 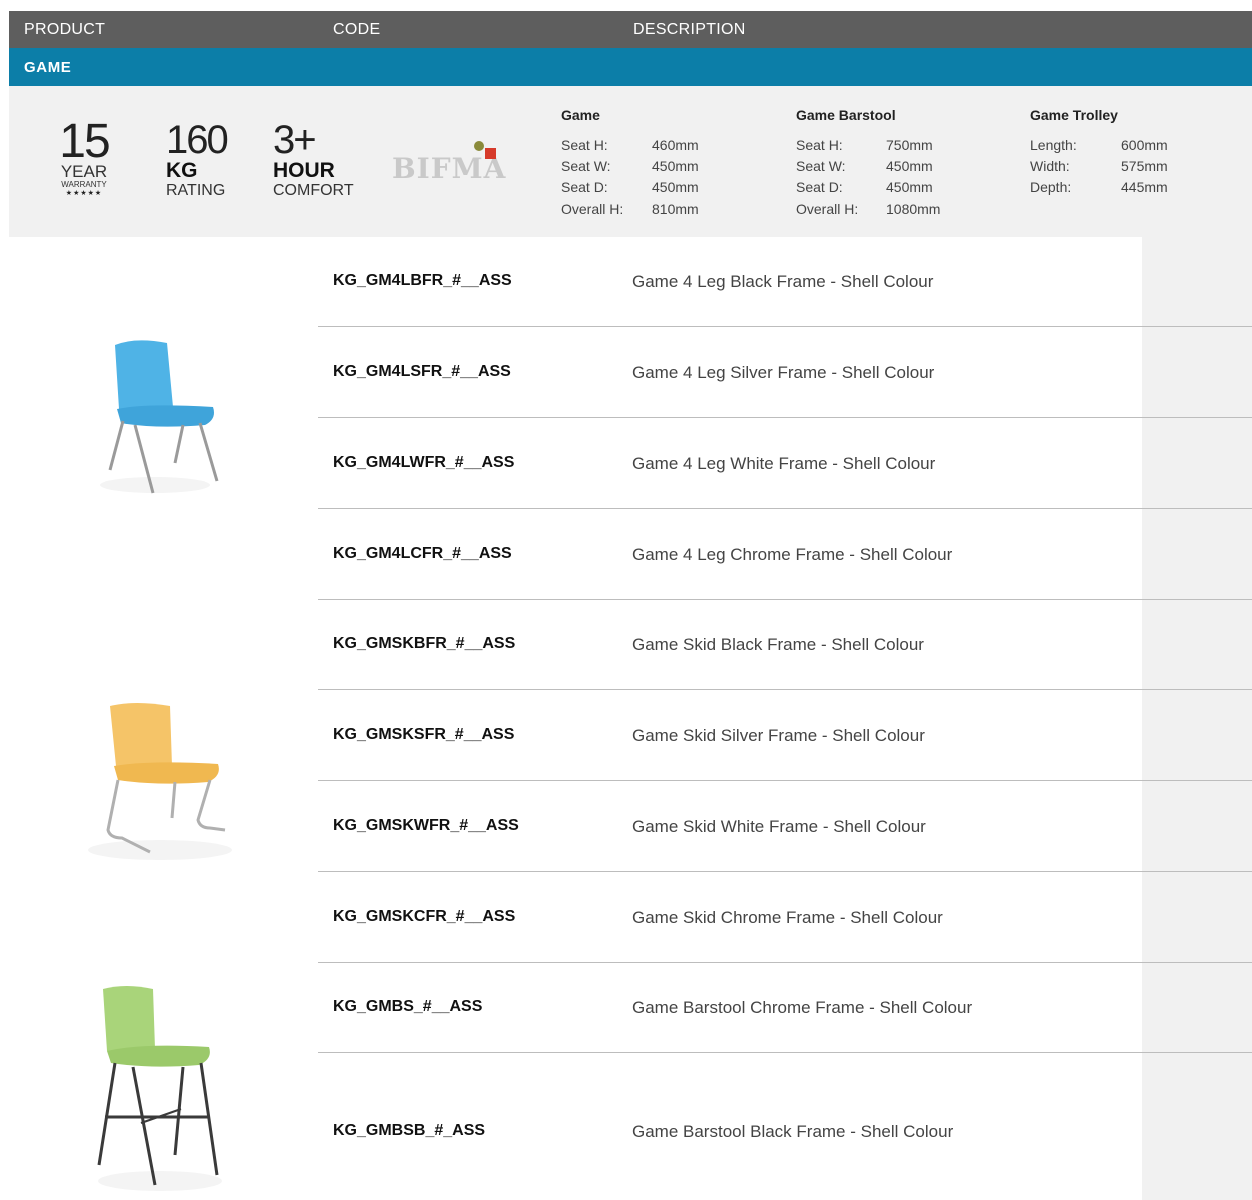 What do you see at coordinates (424, 643) in the screenshot?
I see `product-code: KG_GMSKBFR_#__ASS` at bounding box center [424, 643].